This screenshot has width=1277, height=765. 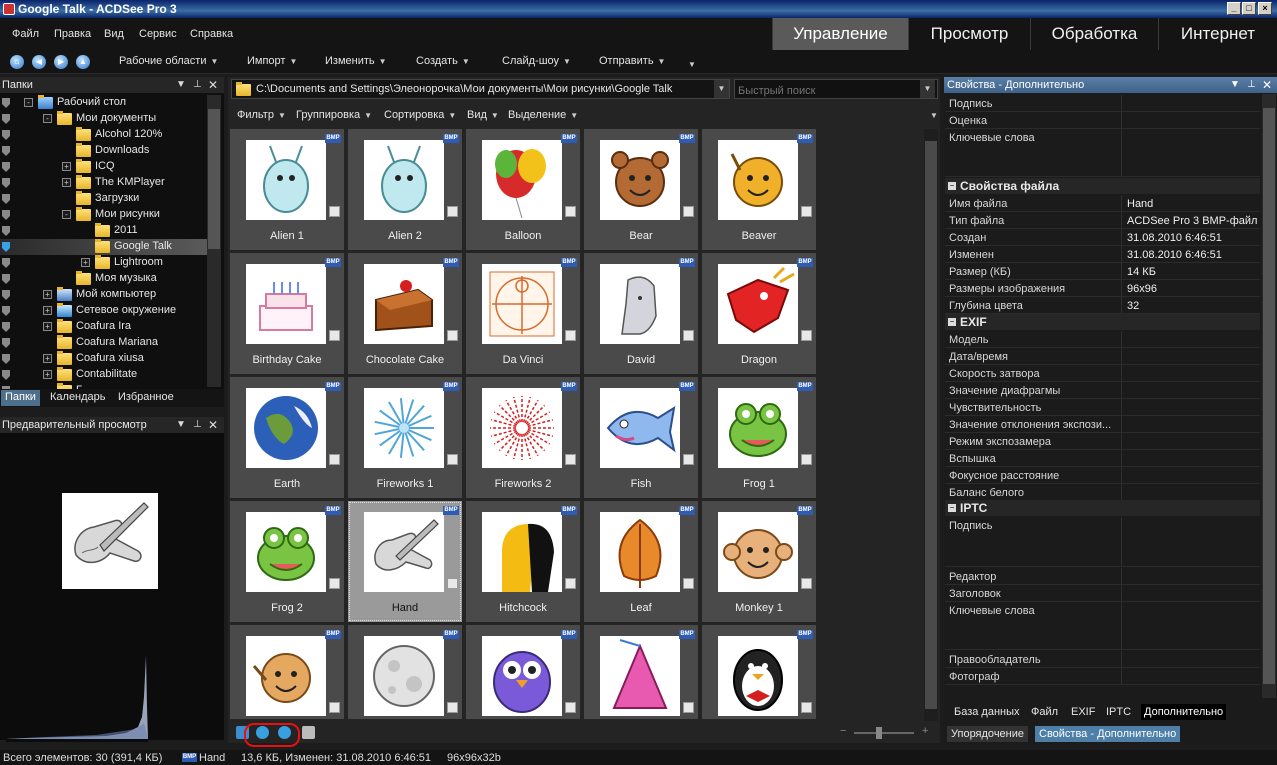 I want to click on thumbnail-item: BMP Fireworks 1, so click(x=405, y=437).